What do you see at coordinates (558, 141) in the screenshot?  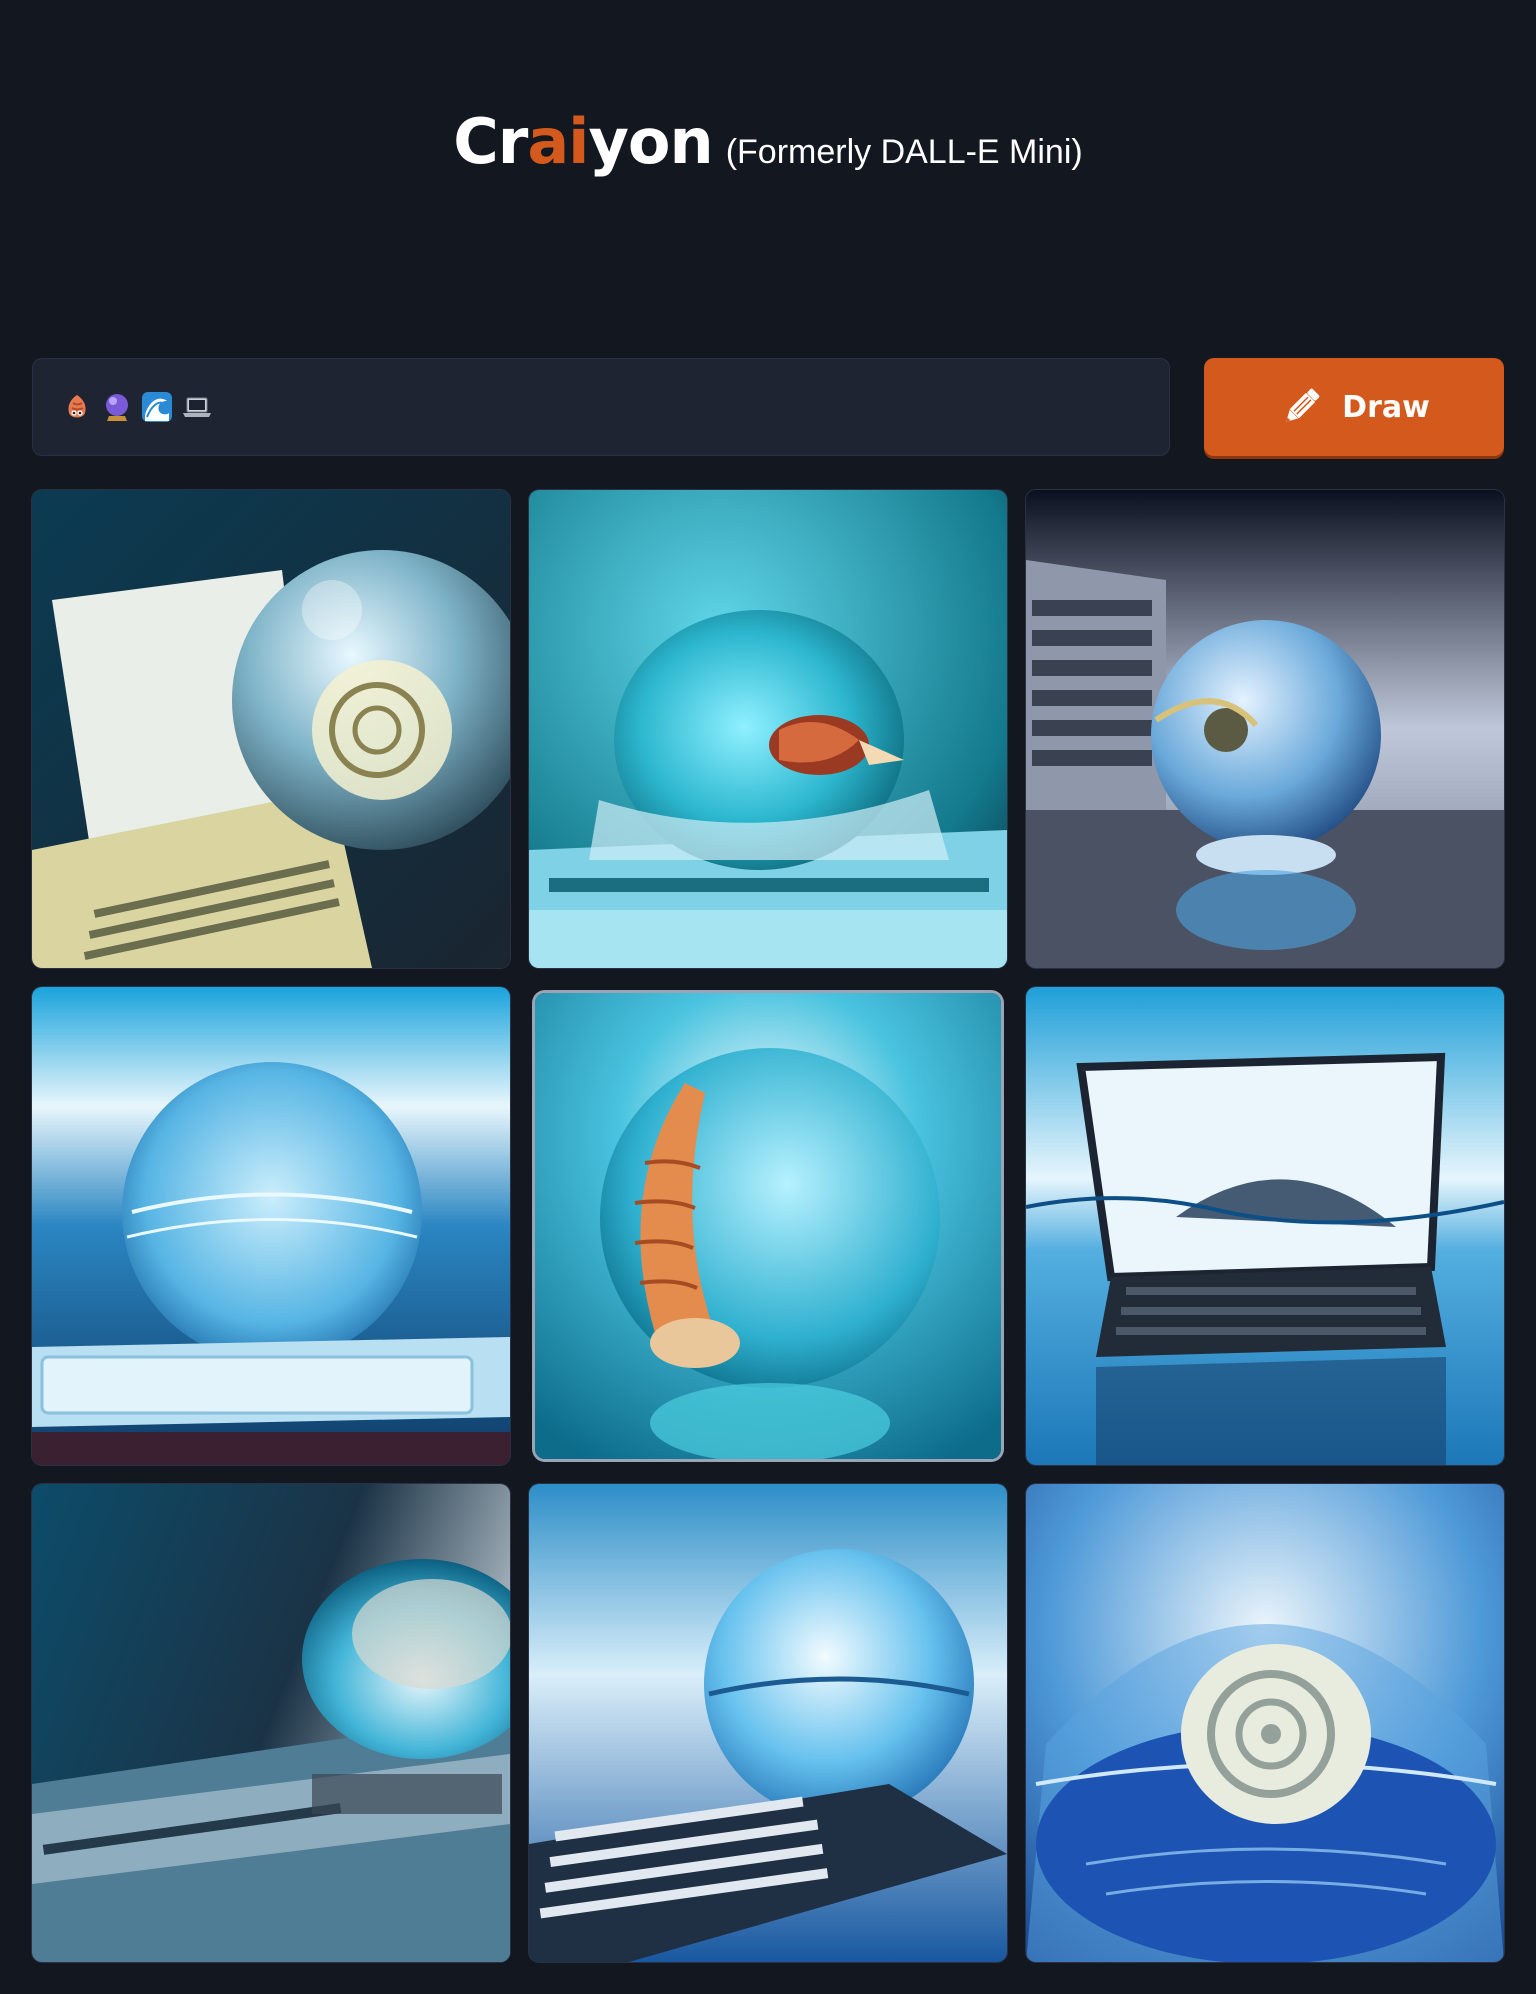 I see `brand-accent: ai` at bounding box center [558, 141].